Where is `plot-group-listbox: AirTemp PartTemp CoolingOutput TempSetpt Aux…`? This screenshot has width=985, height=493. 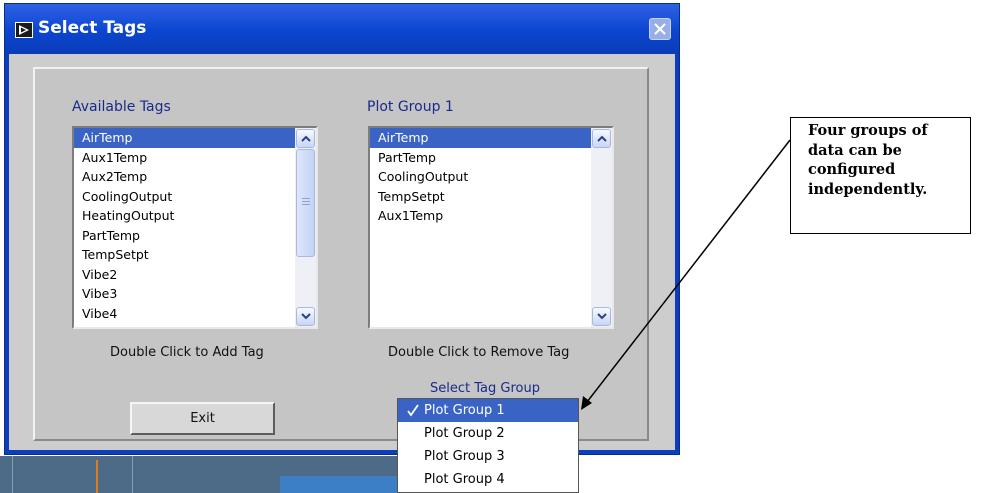
plot-group-listbox: AirTemp PartTemp CoolingOutput TempSetpt Aux… is located at coordinates (491, 227).